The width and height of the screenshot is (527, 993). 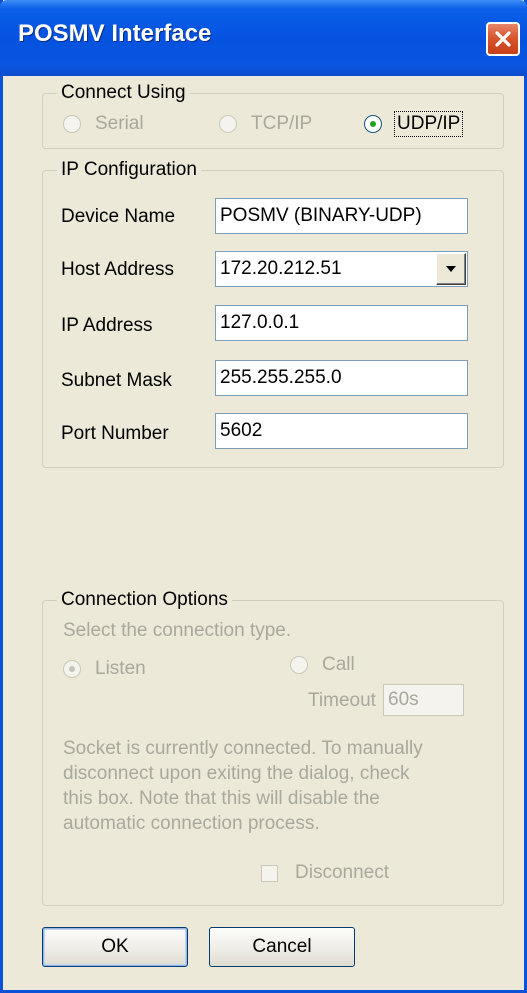 I want to click on radio-serial: Serial, so click(x=103, y=124).